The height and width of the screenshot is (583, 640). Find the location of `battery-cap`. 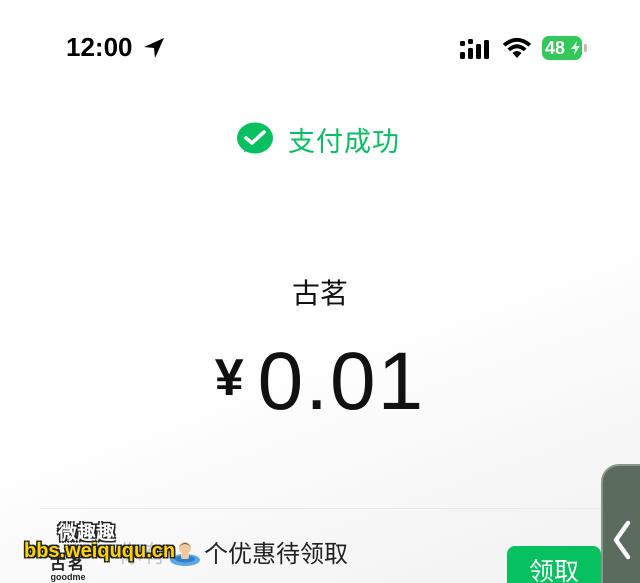

battery-cap is located at coordinates (585, 48).